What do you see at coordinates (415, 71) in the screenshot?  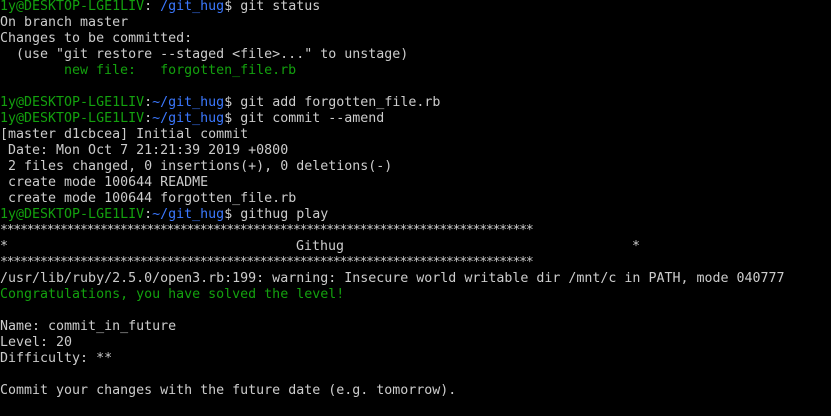 I see `output-new-file: new file: forgotten_file.rb` at bounding box center [415, 71].